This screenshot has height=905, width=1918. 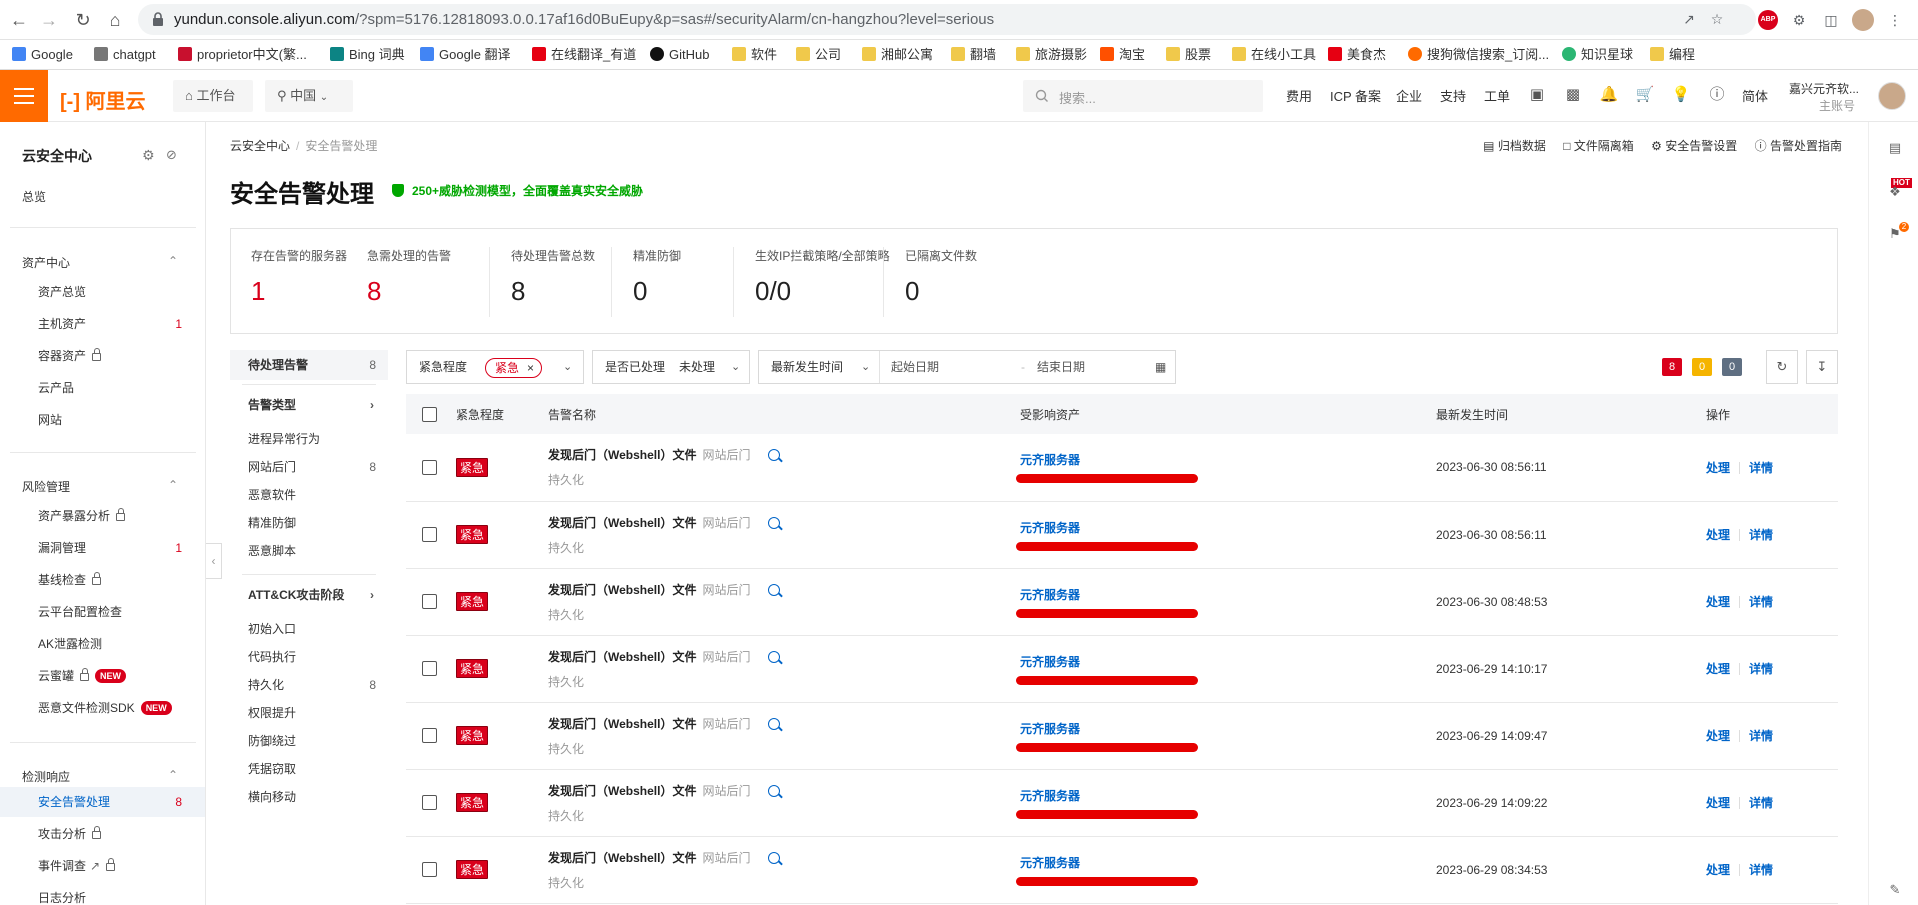 I want to click on bookmark-apartment: 湘邮公寓, so click(x=897, y=55).